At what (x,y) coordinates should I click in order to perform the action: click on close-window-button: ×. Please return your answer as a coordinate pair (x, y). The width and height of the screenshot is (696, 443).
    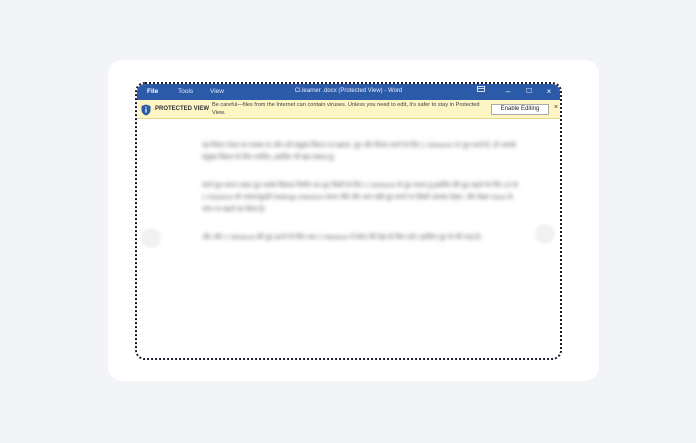
    Looking at the image, I should click on (549, 91).